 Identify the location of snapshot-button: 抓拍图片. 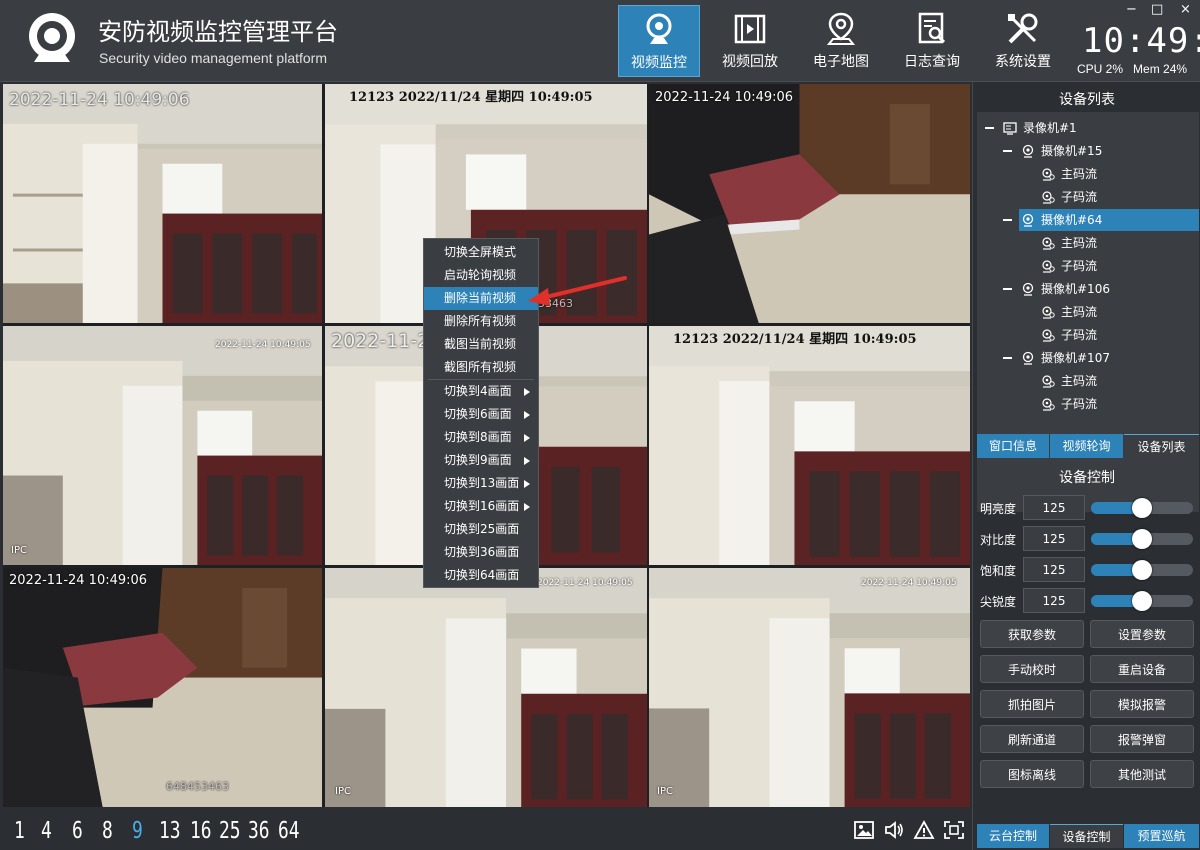
(1032, 704).